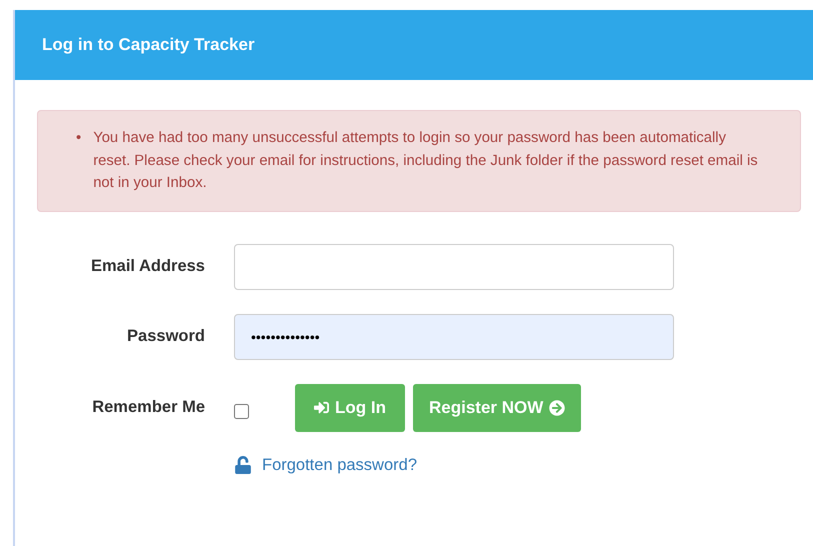 Image resolution: width=813 pixels, height=546 pixels. I want to click on unlock-icon, so click(243, 465).